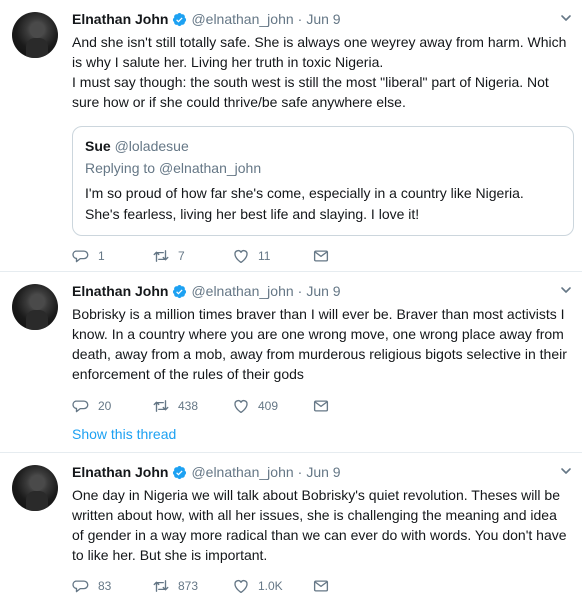 The width and height of the screenshot is (582, 602). What do you see at coordinates (192, 256) in the screenshot?
I see `retweet-button: 7` at bounding box center [192, 256].